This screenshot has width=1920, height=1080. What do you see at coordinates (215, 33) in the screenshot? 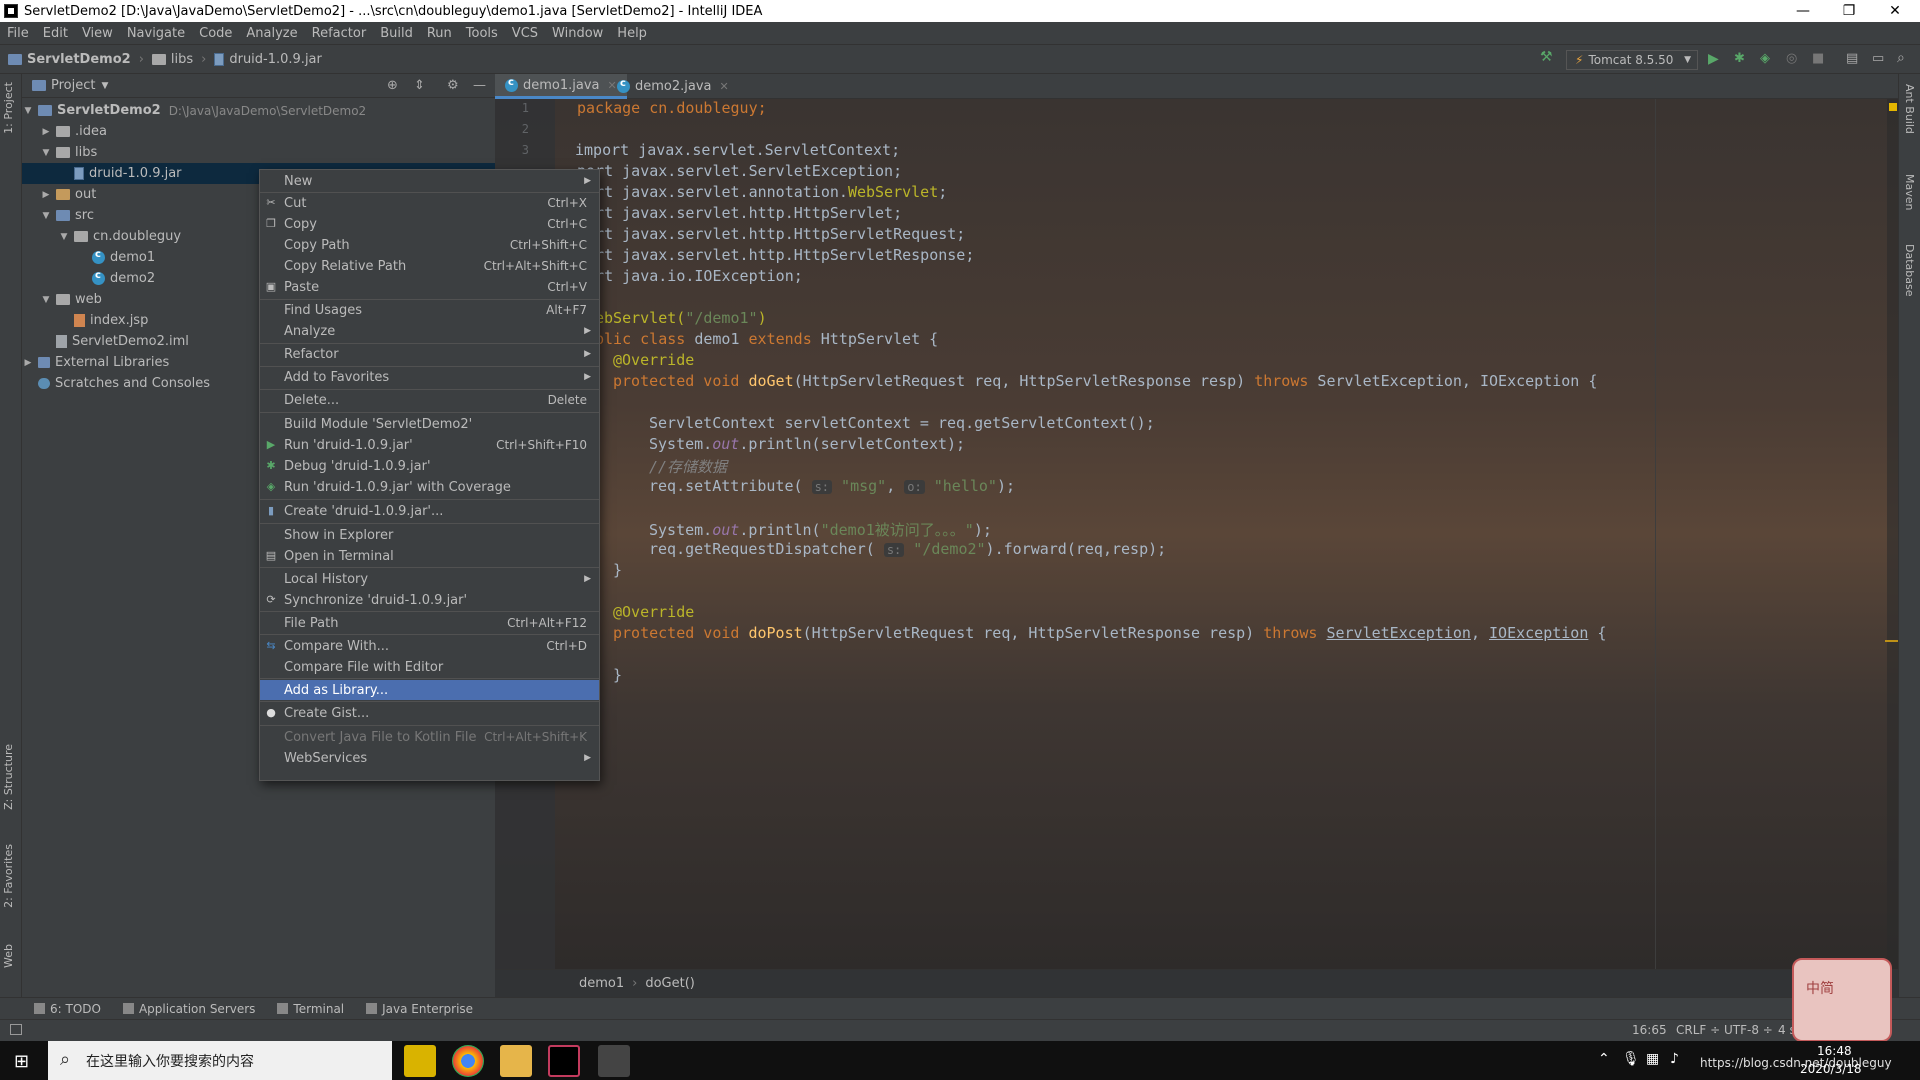
I see `menu-code: Code` at bounding box center [215, 33].